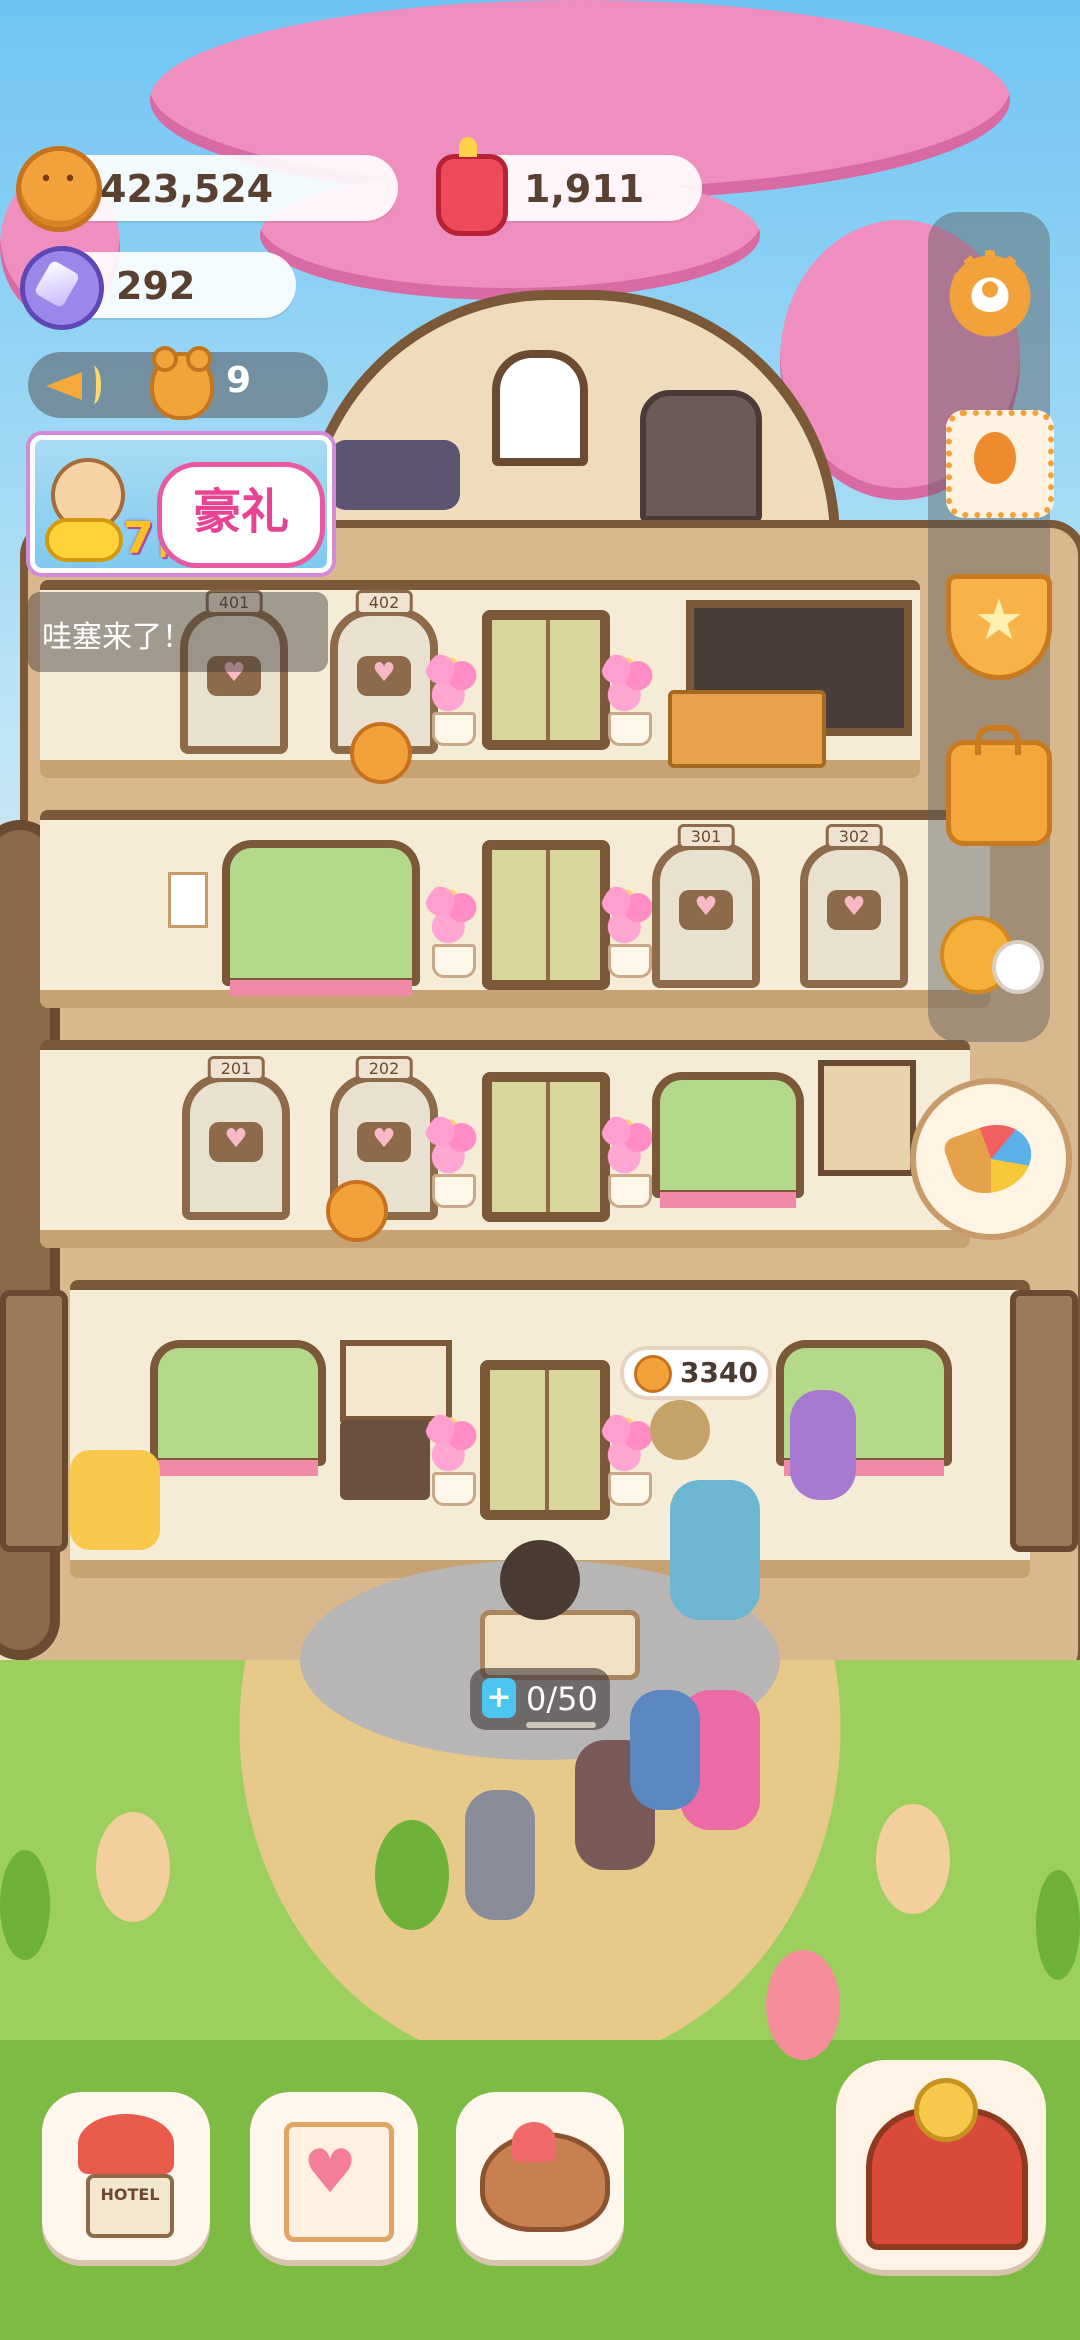 The width and height of the screenshot is (1080, 2340). I want to click on cake-icon, so click(540, 2176).